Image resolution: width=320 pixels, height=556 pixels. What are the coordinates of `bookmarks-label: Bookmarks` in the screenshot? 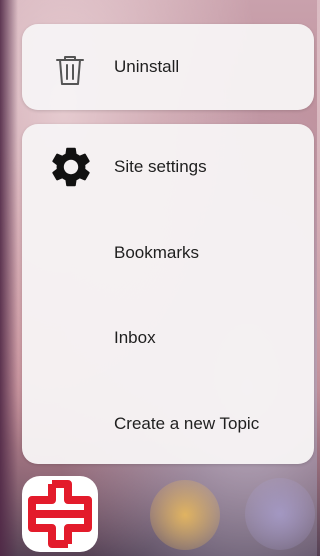 It's located at (157, 252).